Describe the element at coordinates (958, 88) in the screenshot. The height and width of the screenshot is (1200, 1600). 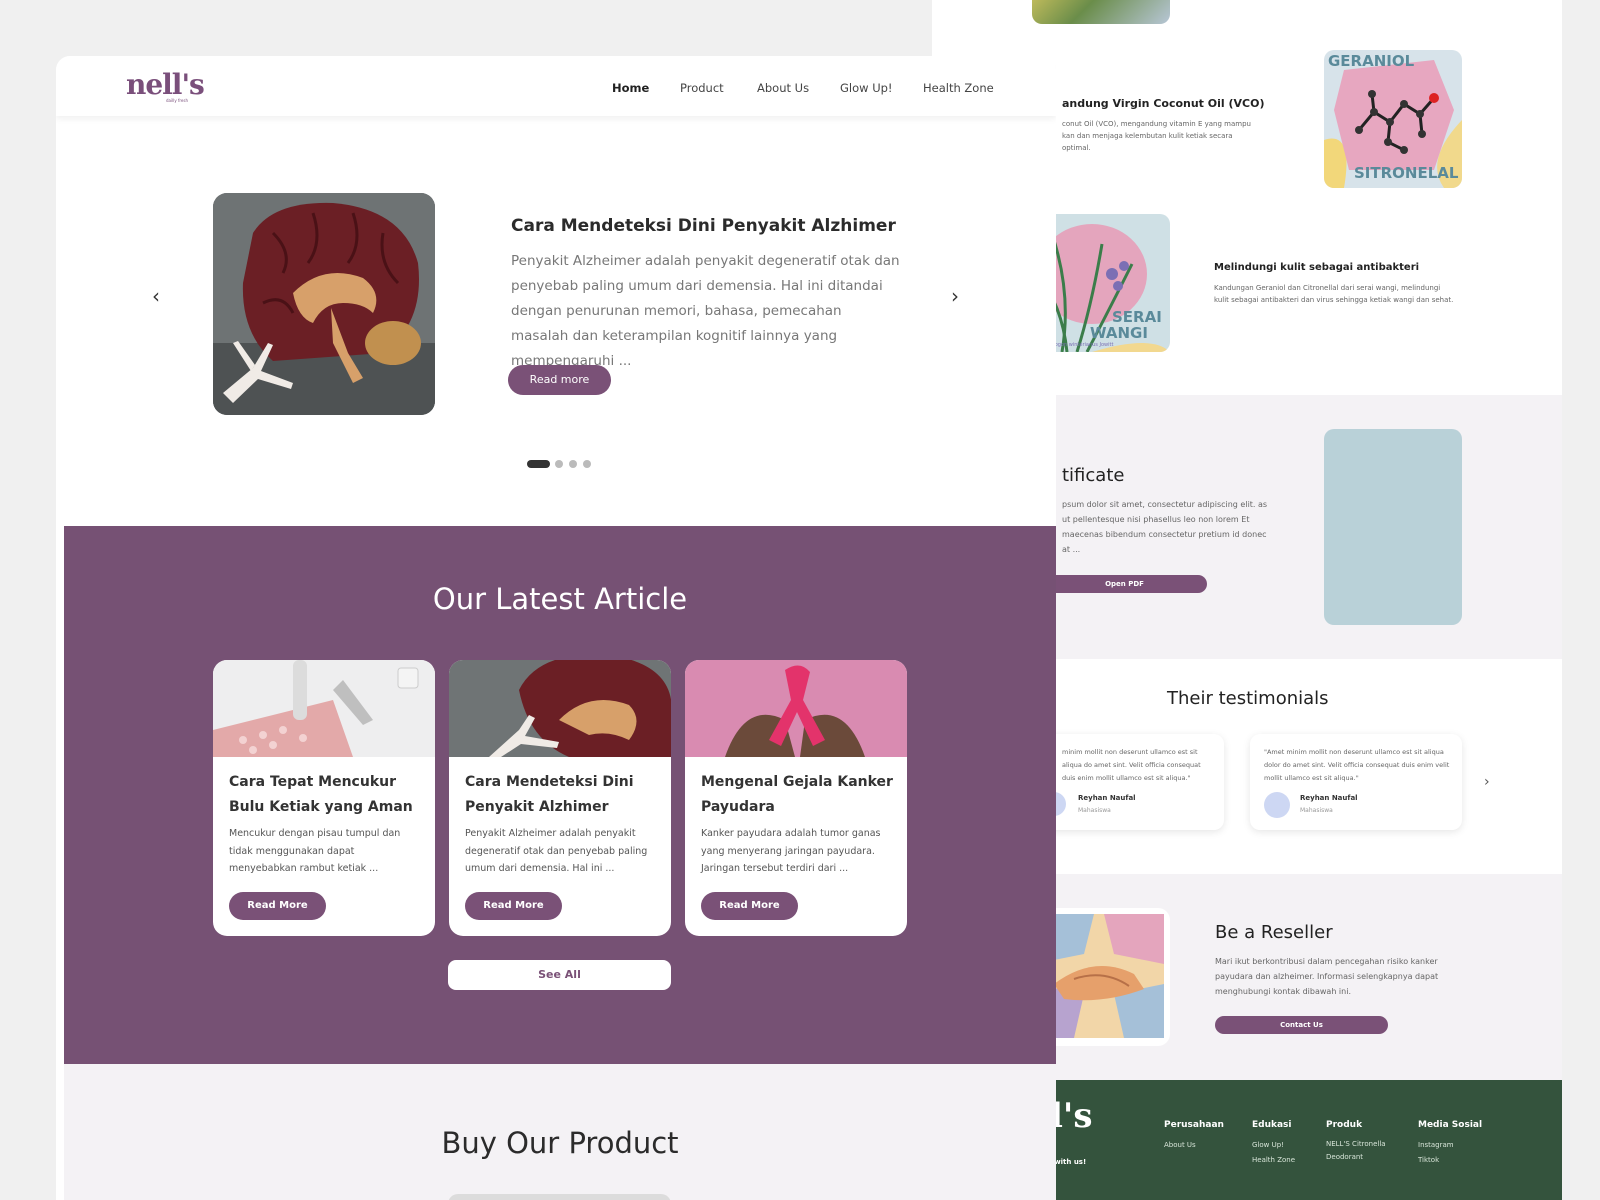
I see `nav-health-zone: Health Zone` at that location.